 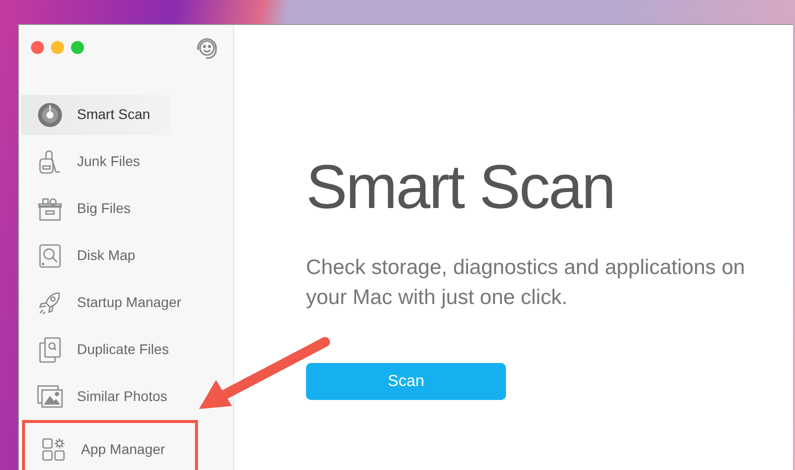 I want to click on box-icon, so click(x=50, y=209).